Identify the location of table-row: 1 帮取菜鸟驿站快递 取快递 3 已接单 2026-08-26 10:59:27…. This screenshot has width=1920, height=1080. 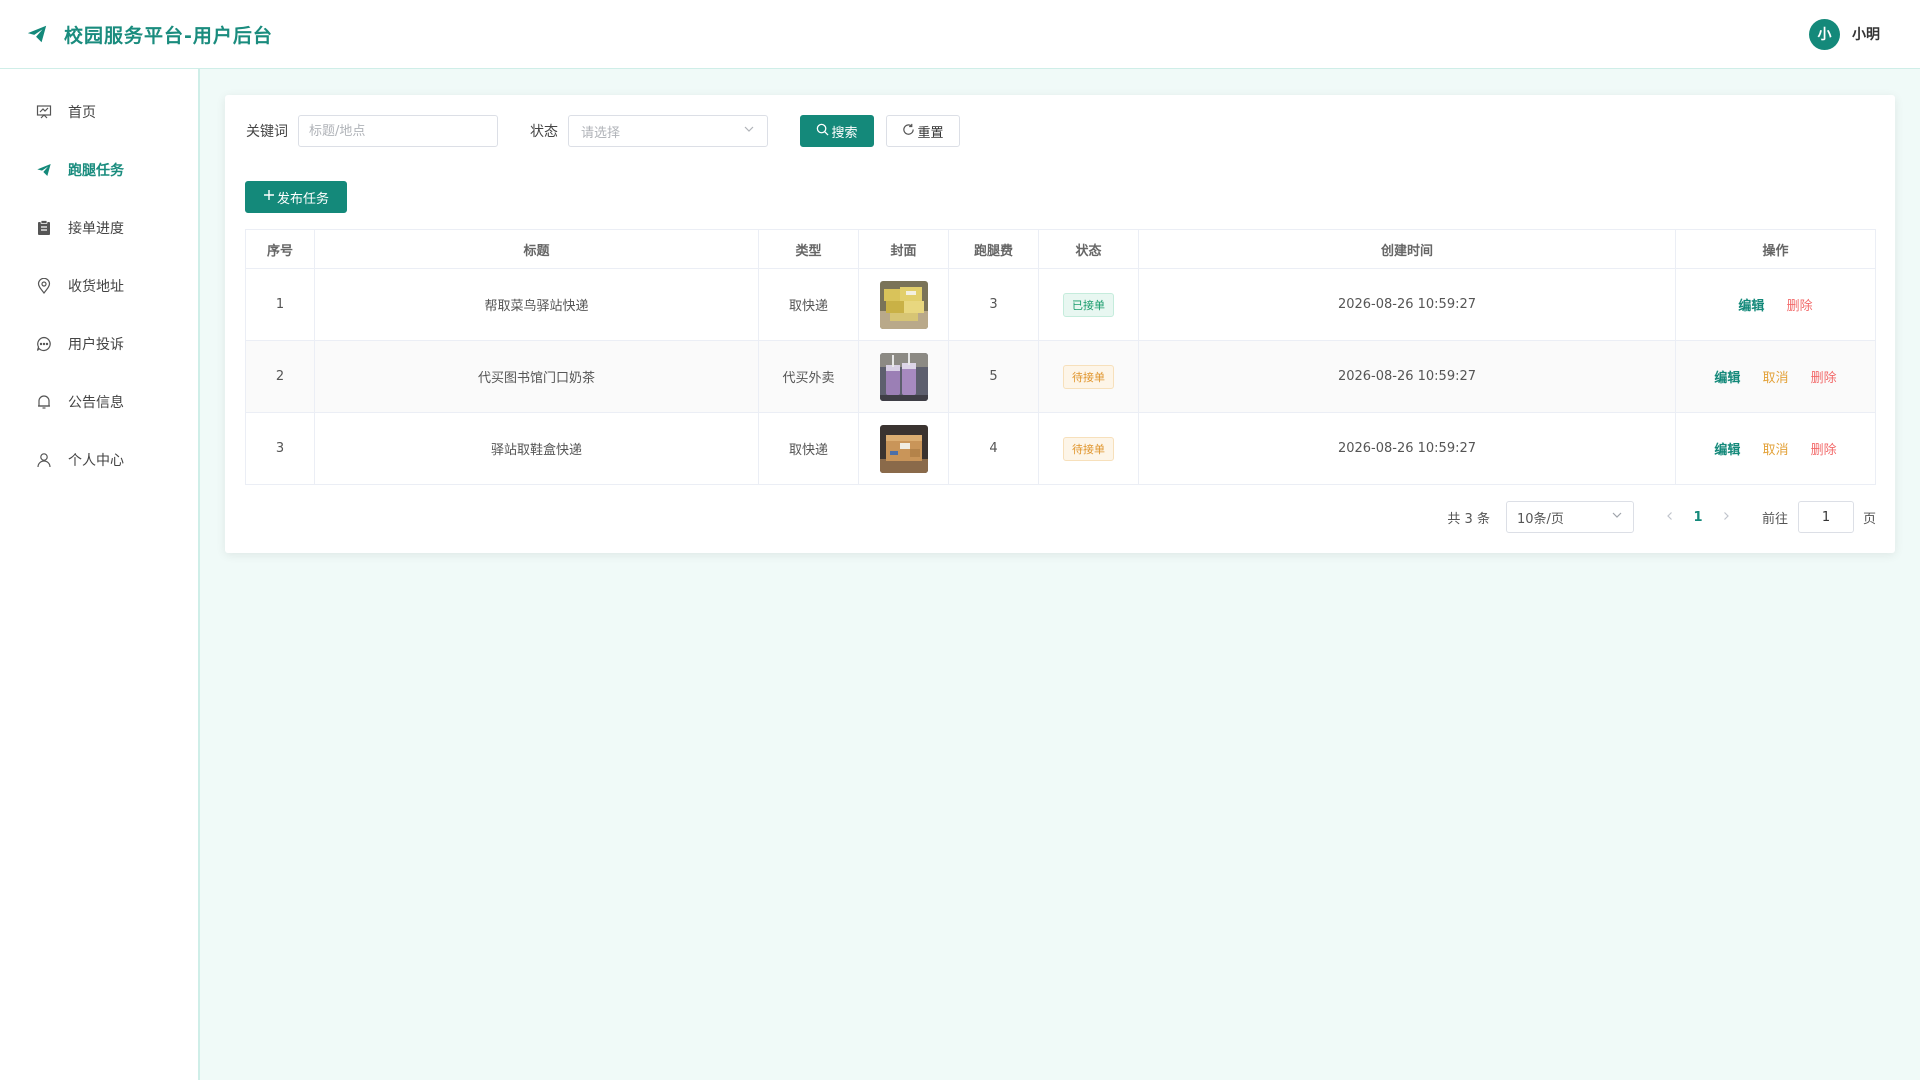
(1060, 304).